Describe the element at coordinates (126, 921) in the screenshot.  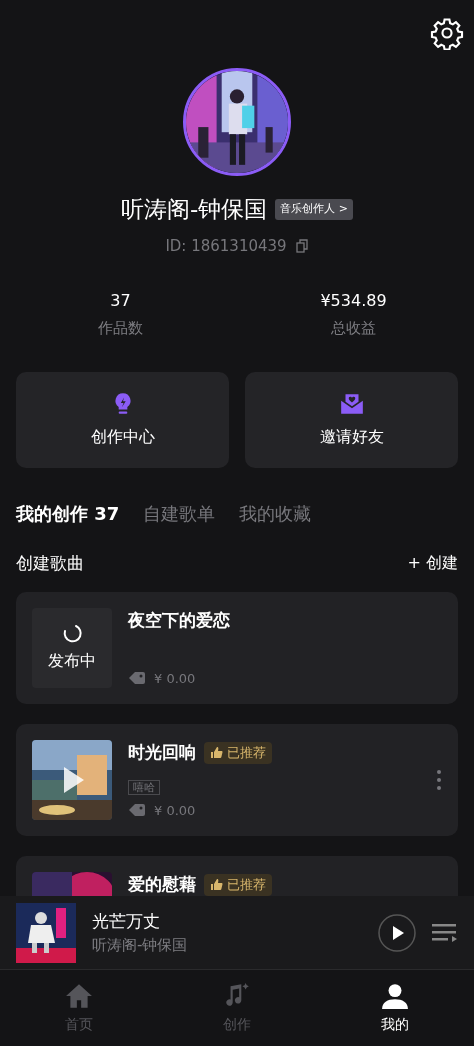
I see `song-title: 光芒万丈` at that location.